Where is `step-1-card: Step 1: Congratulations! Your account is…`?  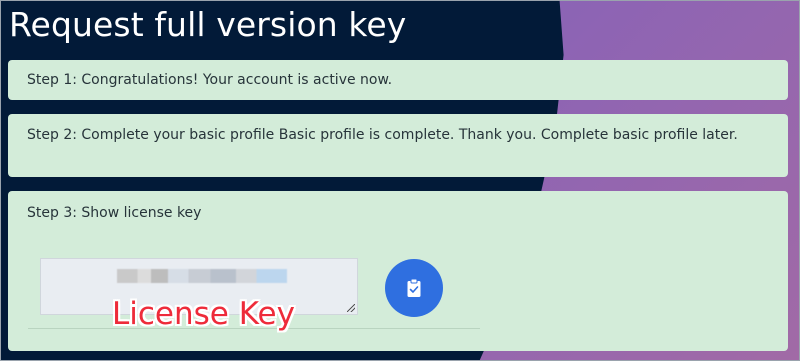 step-1-card: Step 1: Congratulations! Your account is… is located at coordinates (398, 80).